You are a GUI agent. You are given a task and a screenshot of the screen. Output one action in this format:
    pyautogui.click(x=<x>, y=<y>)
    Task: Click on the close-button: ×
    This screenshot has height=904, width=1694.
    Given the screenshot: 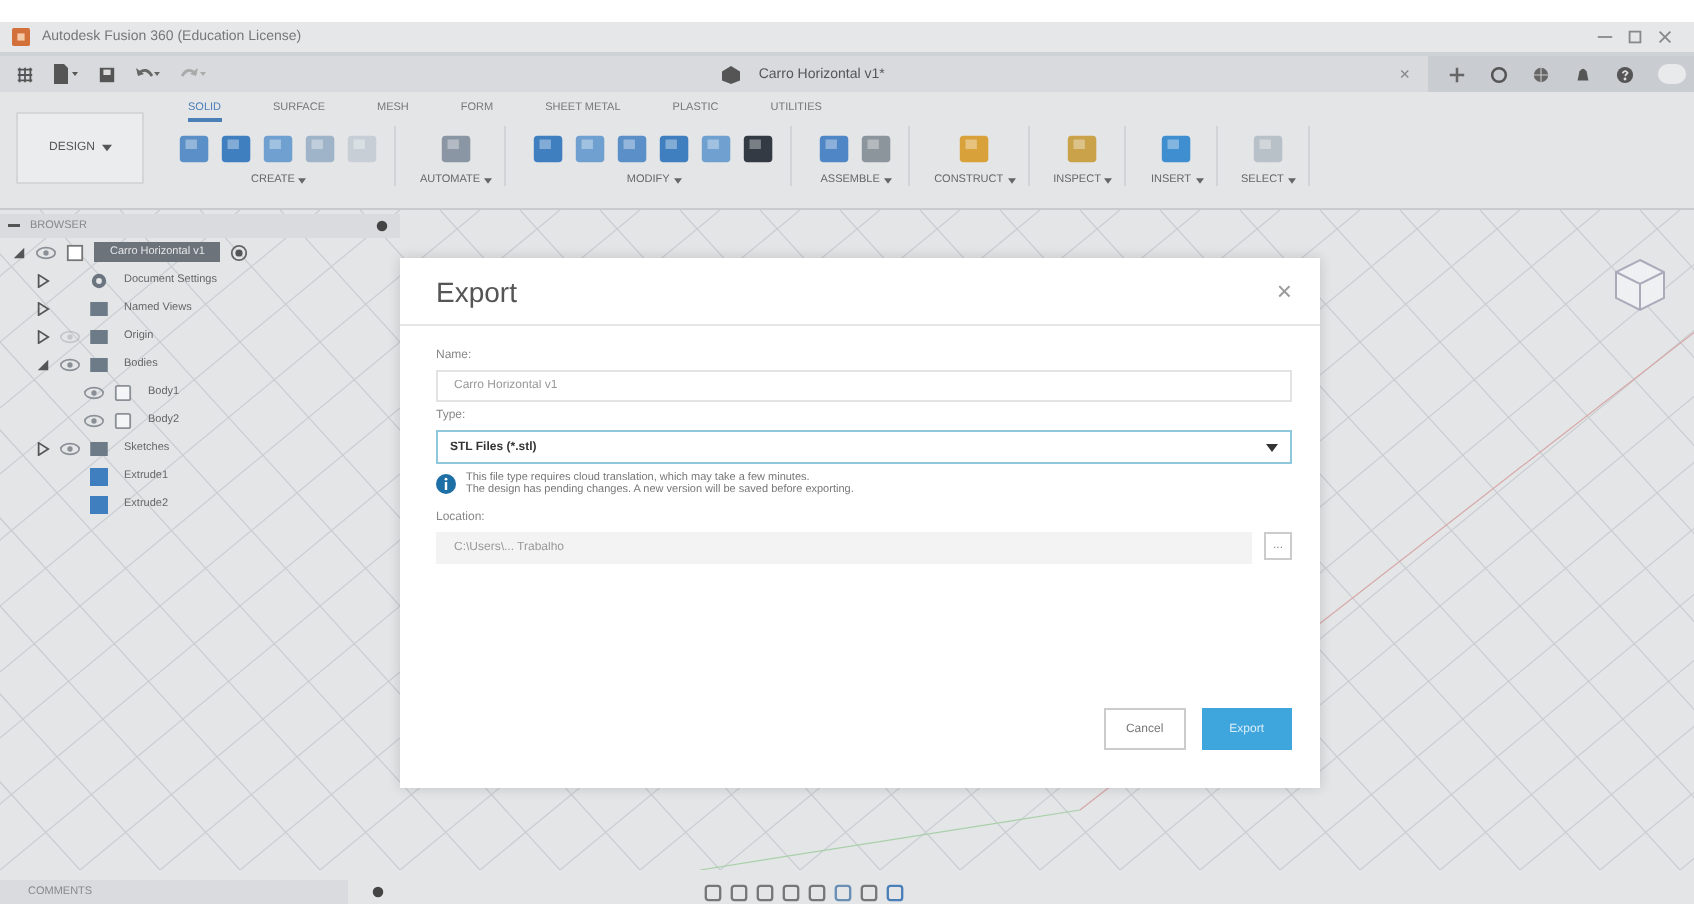 What is the action you would take?
    pyautogui.click(x=1284, y=291)
    